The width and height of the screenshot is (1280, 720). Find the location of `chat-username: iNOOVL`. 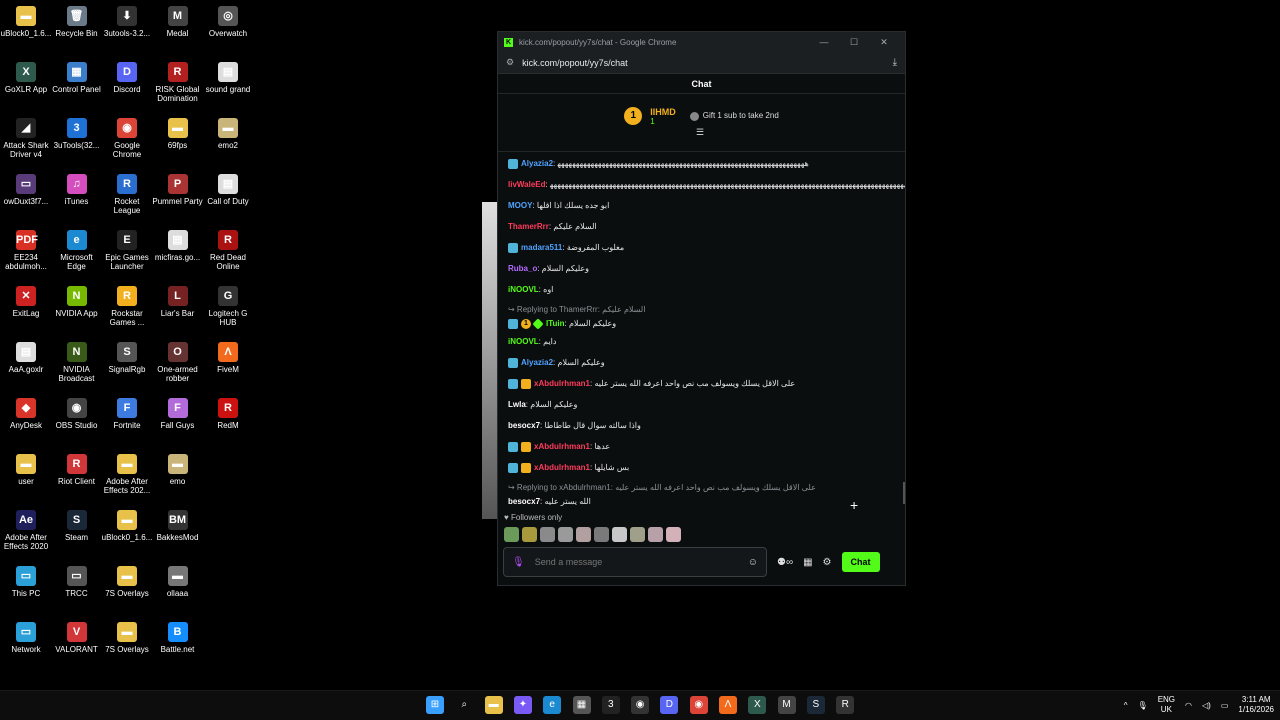

chat-username: iNOOVL is located at coordinates (523, 341).